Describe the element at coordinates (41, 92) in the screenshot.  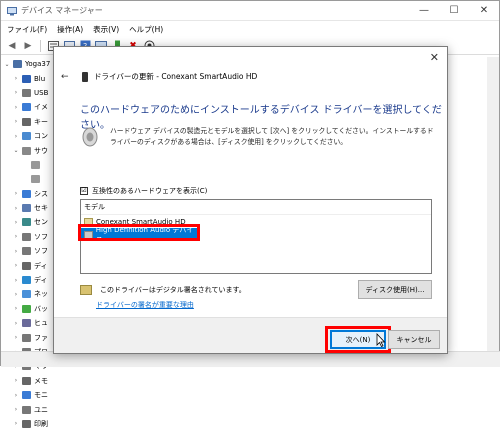
I see `tree-item-label: USB` at that location.